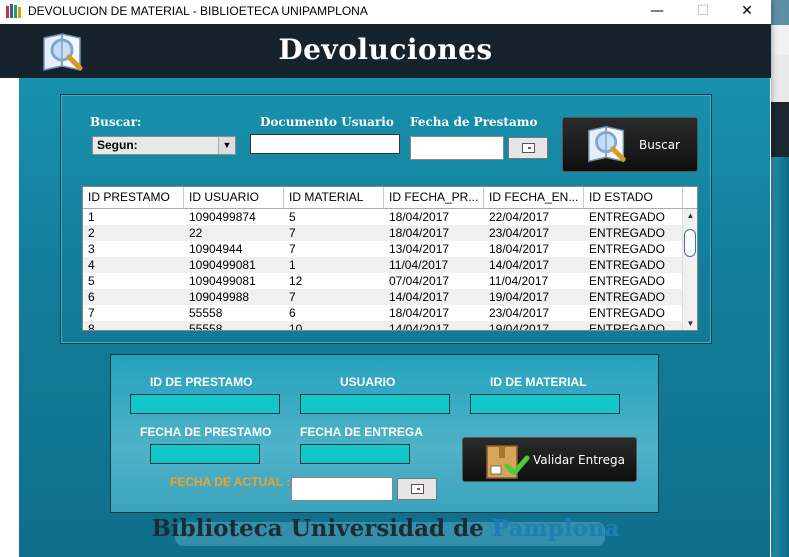 The height and width of the screenshot is (557, 789). What do you see at coordinates (419, 281) in the screenshot?
I see `table-cell: 07/04/2017` at bounding box center [419, 281].